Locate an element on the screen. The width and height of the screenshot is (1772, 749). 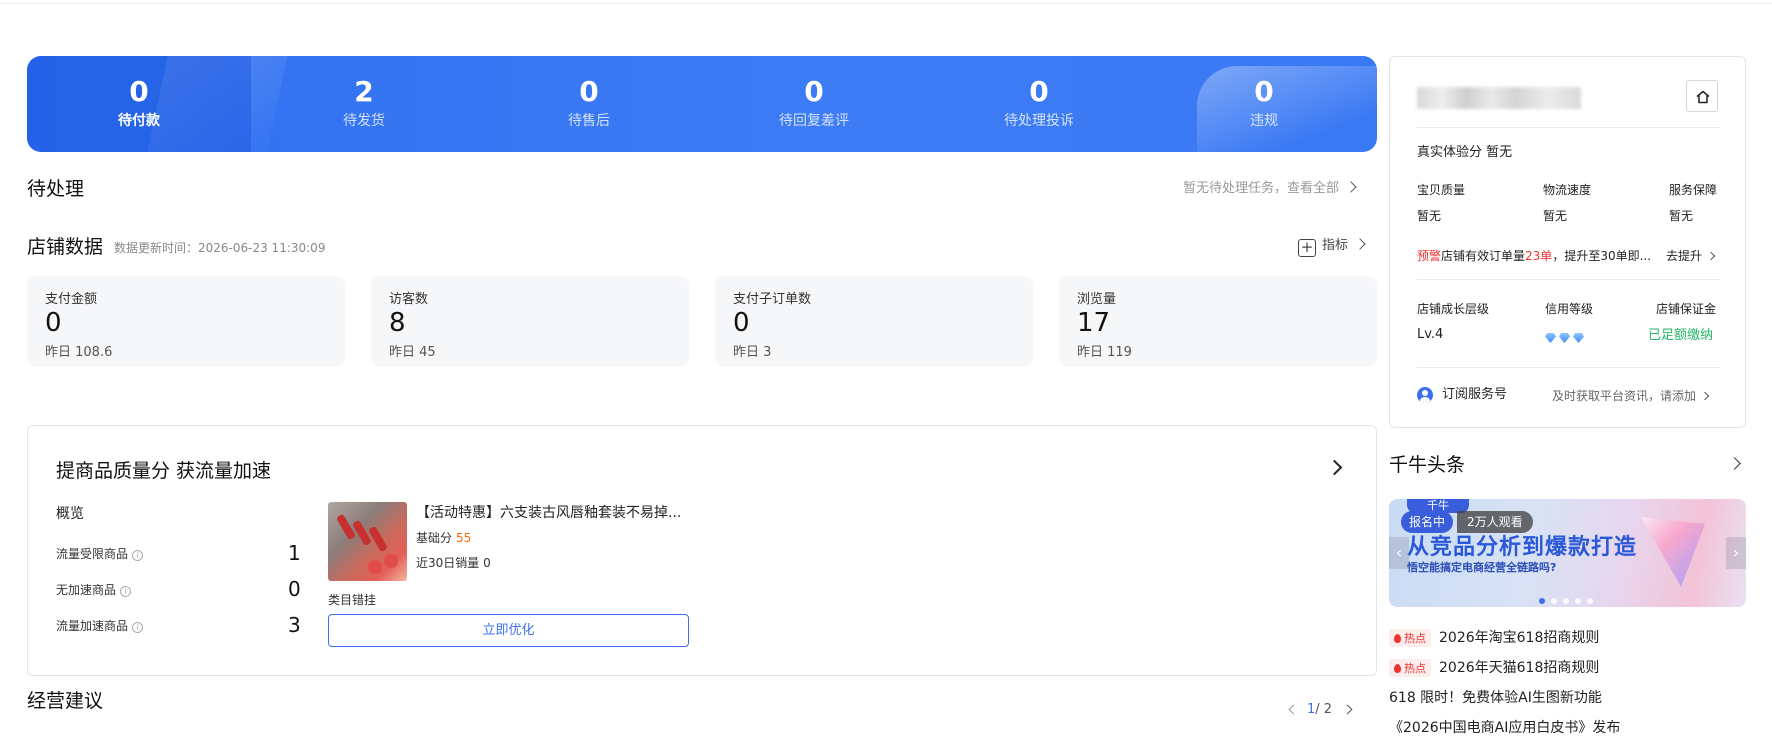
home-button is located at coordinates (1702, 96).